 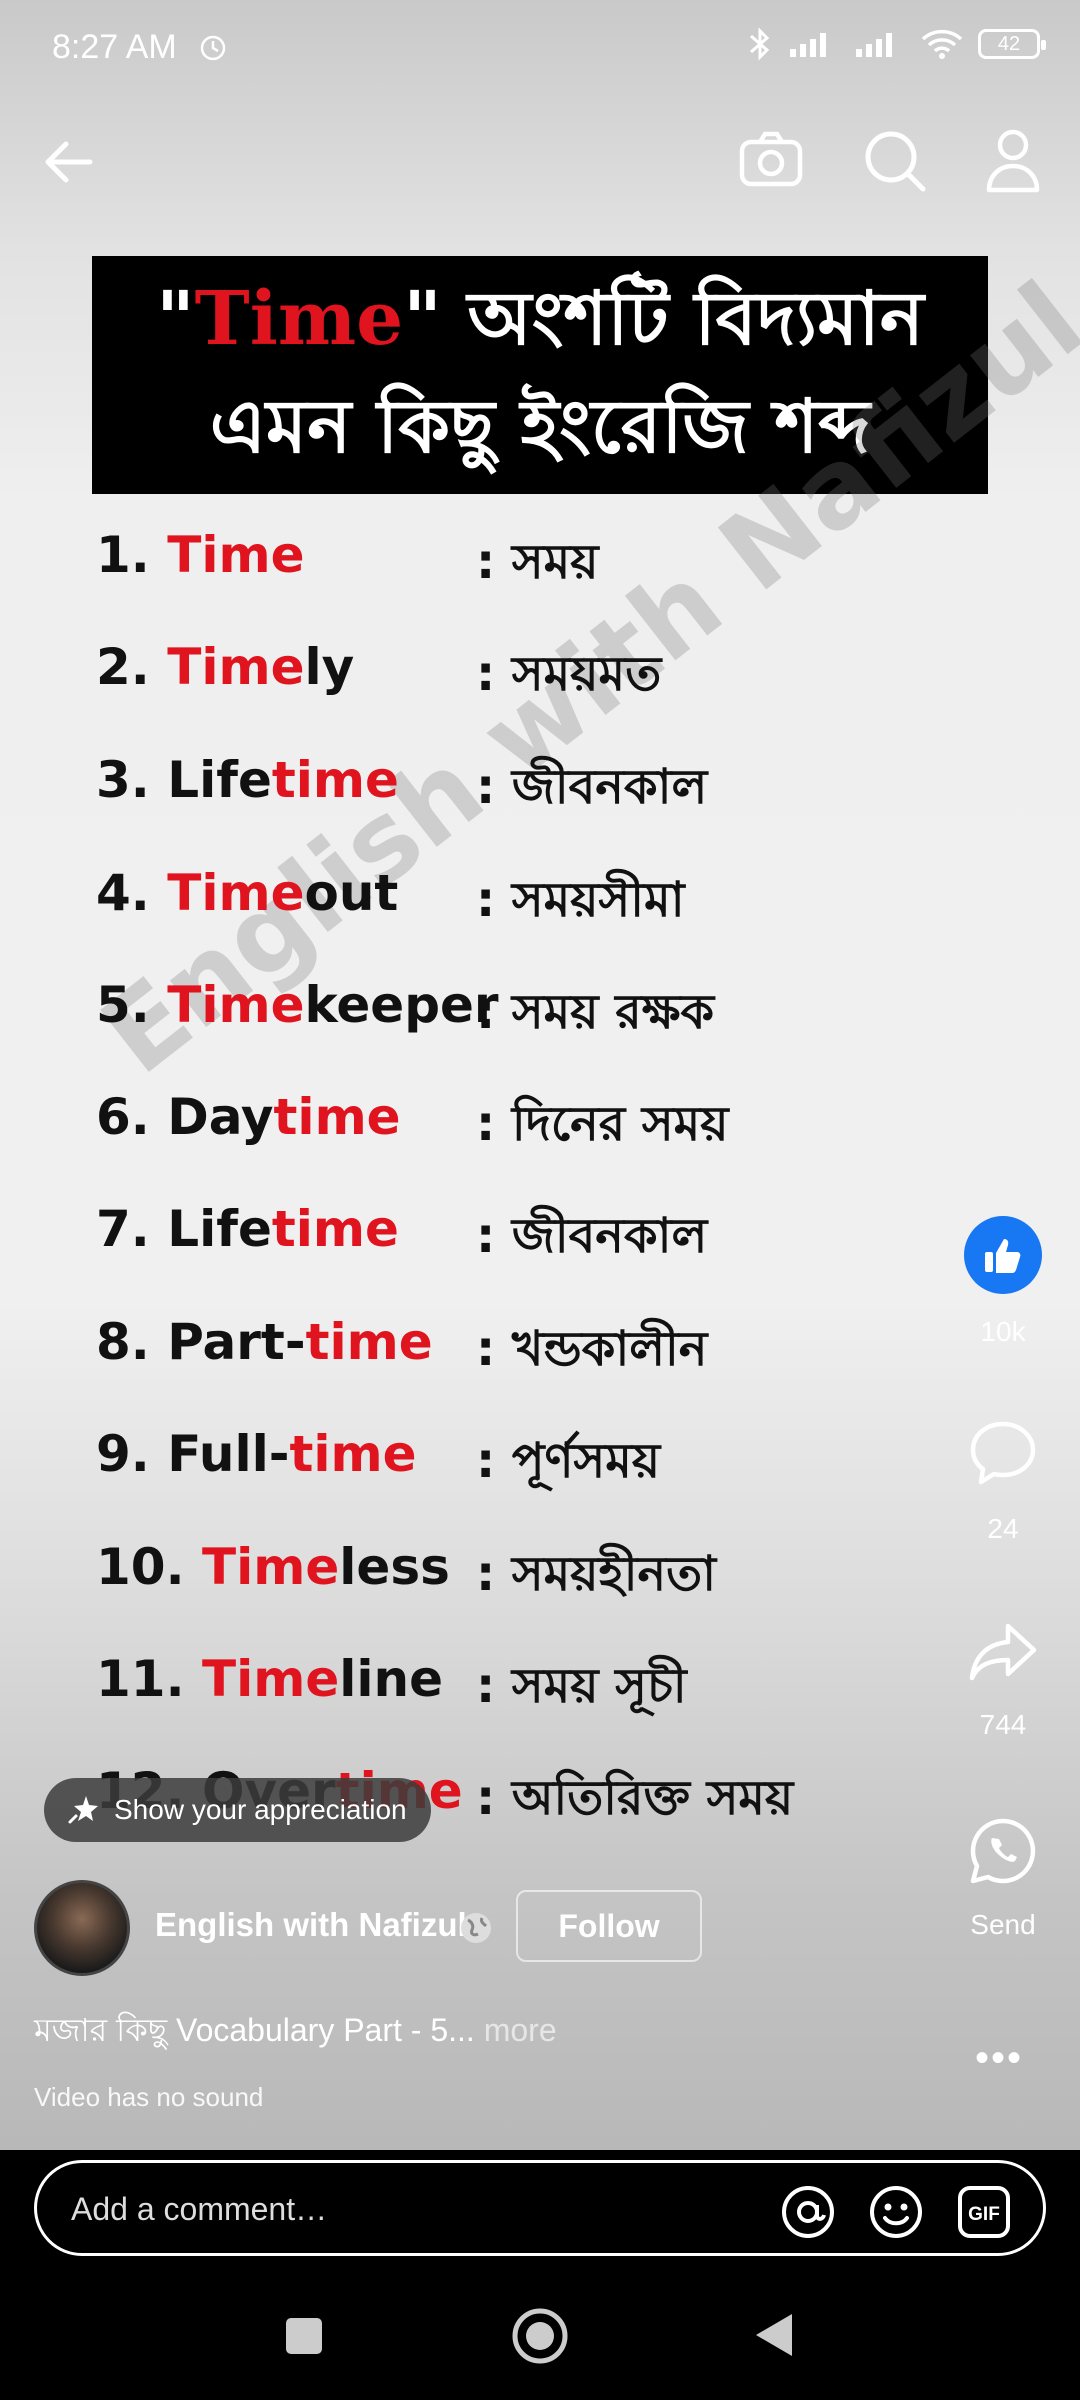 I want to click on word-post: line, so click(x=391, y=1679).